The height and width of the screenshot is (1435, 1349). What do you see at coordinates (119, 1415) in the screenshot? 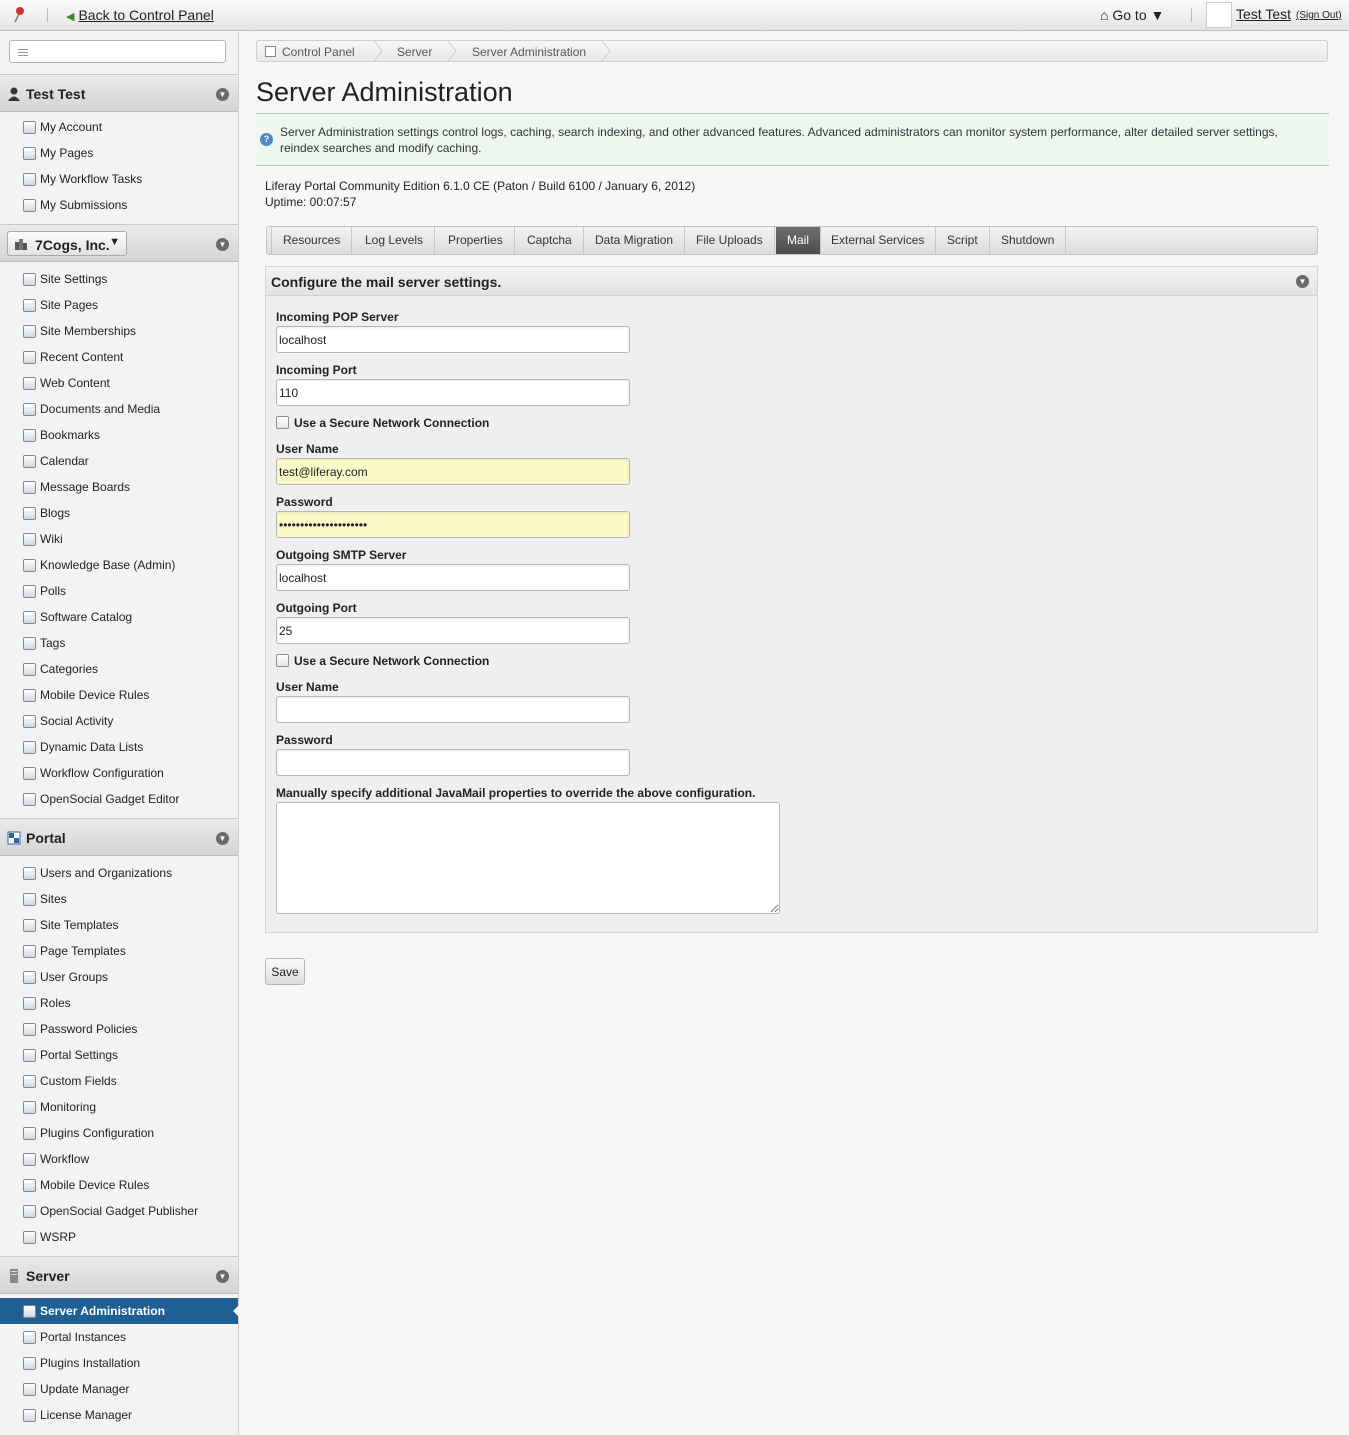
I see `sidebar-item-license-manager: License Manager` at bounding box center [119, 1415].